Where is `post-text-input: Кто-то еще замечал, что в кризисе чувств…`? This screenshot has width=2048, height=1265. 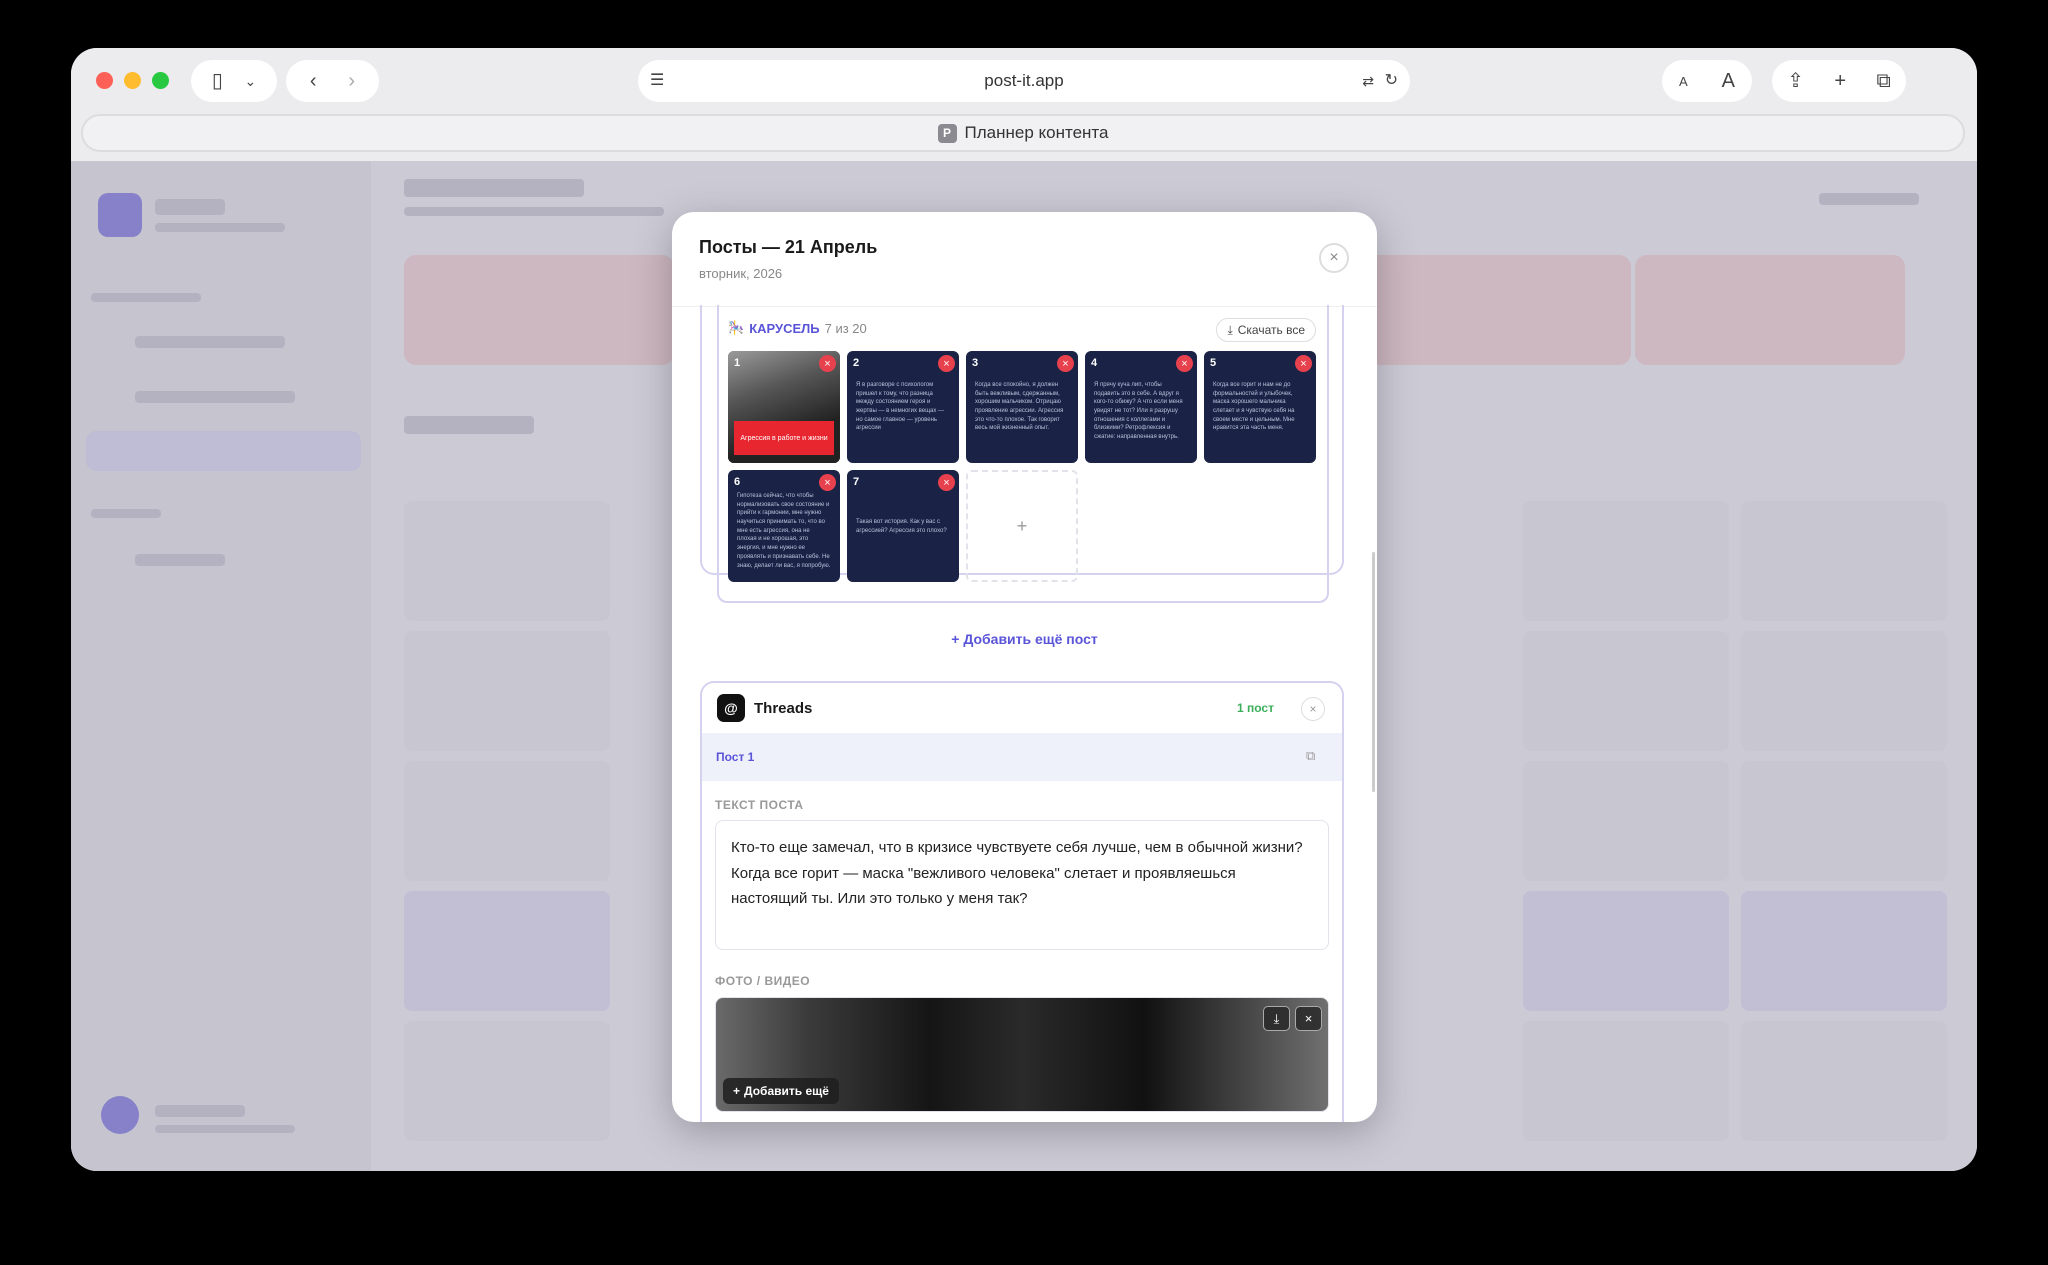
post-text-input: Кто-то еще замечал, что в кризисе чувств… is located at coordinates (1022, 885).